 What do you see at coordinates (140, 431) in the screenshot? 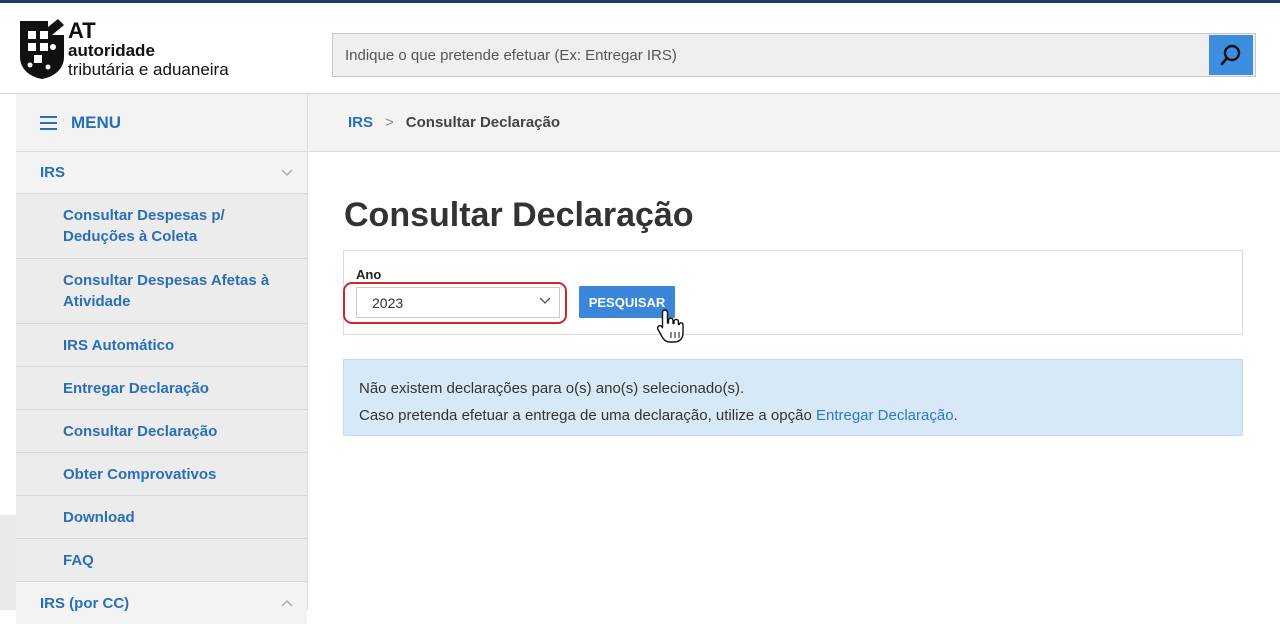
I see `sidebar-item-label: Consultar Declaração` at bounding box center [140, 431].